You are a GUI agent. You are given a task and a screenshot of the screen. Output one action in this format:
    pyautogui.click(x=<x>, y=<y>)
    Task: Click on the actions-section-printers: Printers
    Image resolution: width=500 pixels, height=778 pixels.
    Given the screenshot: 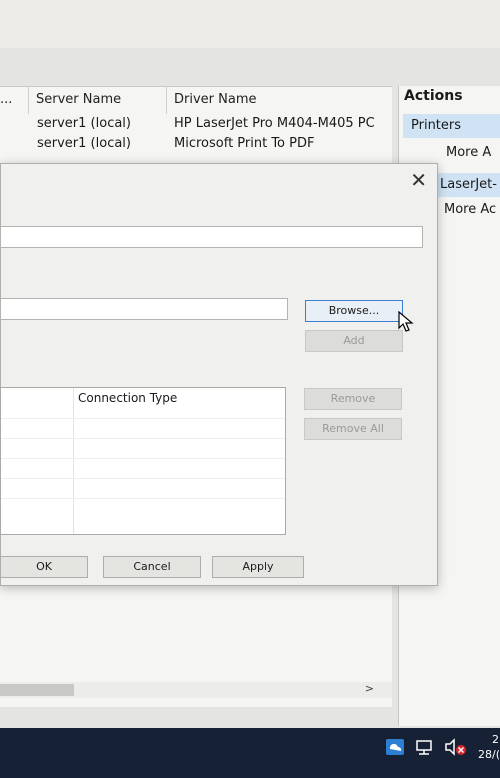 What is the action you would take?
    pyautogui.click(x=451, y=126)
    